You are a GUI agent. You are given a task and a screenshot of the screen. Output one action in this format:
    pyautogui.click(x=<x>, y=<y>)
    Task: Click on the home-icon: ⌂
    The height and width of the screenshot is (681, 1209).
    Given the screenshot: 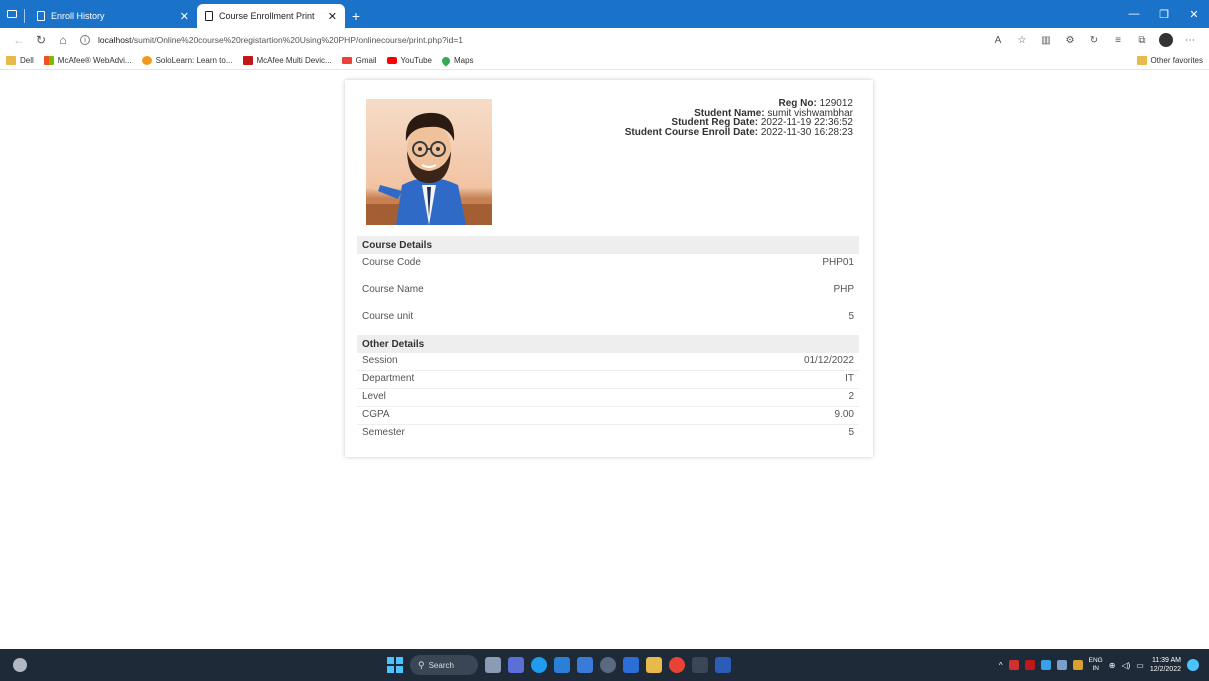 What is the action you would take?
    pyautogui.click(x=63, y=40)
    